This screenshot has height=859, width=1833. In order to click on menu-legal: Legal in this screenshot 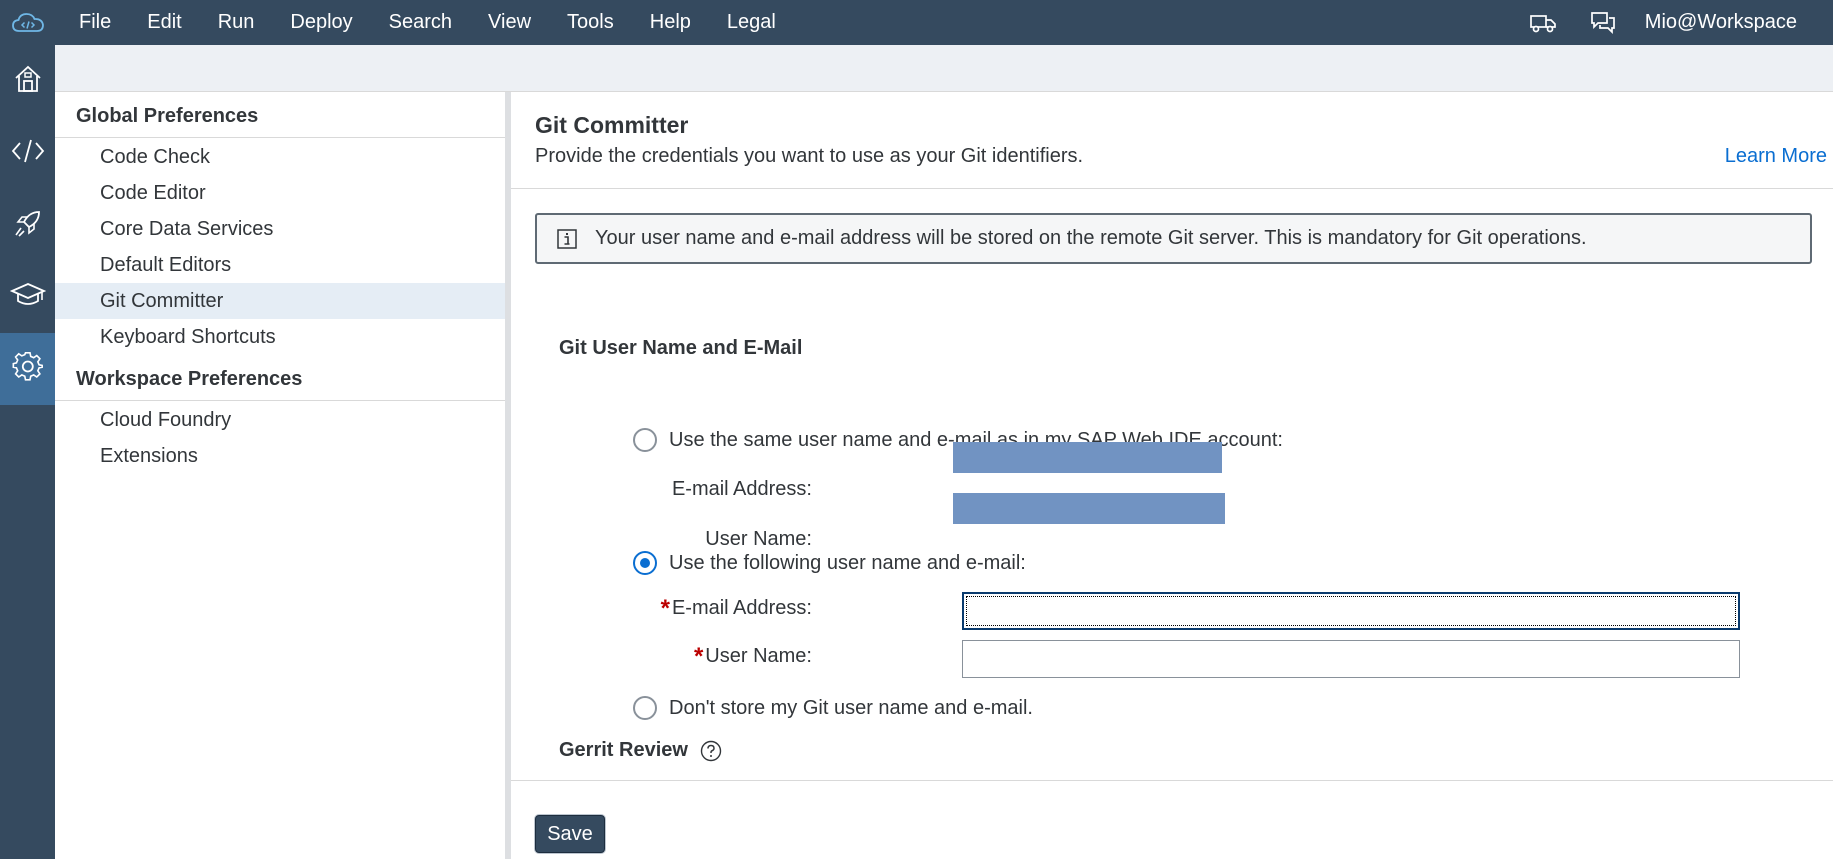, I will do `click(751, 22)`.